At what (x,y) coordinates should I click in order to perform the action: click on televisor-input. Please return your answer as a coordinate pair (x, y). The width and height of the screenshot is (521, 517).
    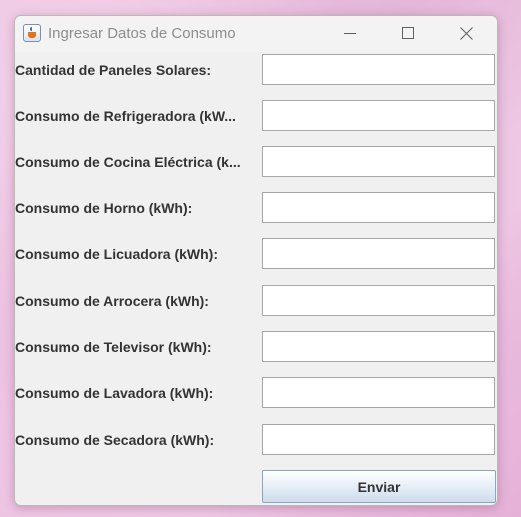
    Looking at the image, I should click on (378, 346).